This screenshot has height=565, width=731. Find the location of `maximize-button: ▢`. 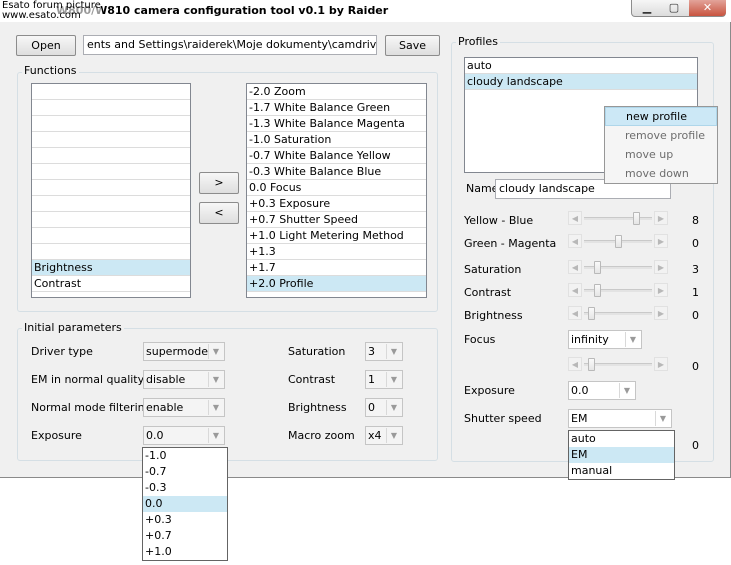

maximize-button: ▢ is located at coordinates (674, 8).